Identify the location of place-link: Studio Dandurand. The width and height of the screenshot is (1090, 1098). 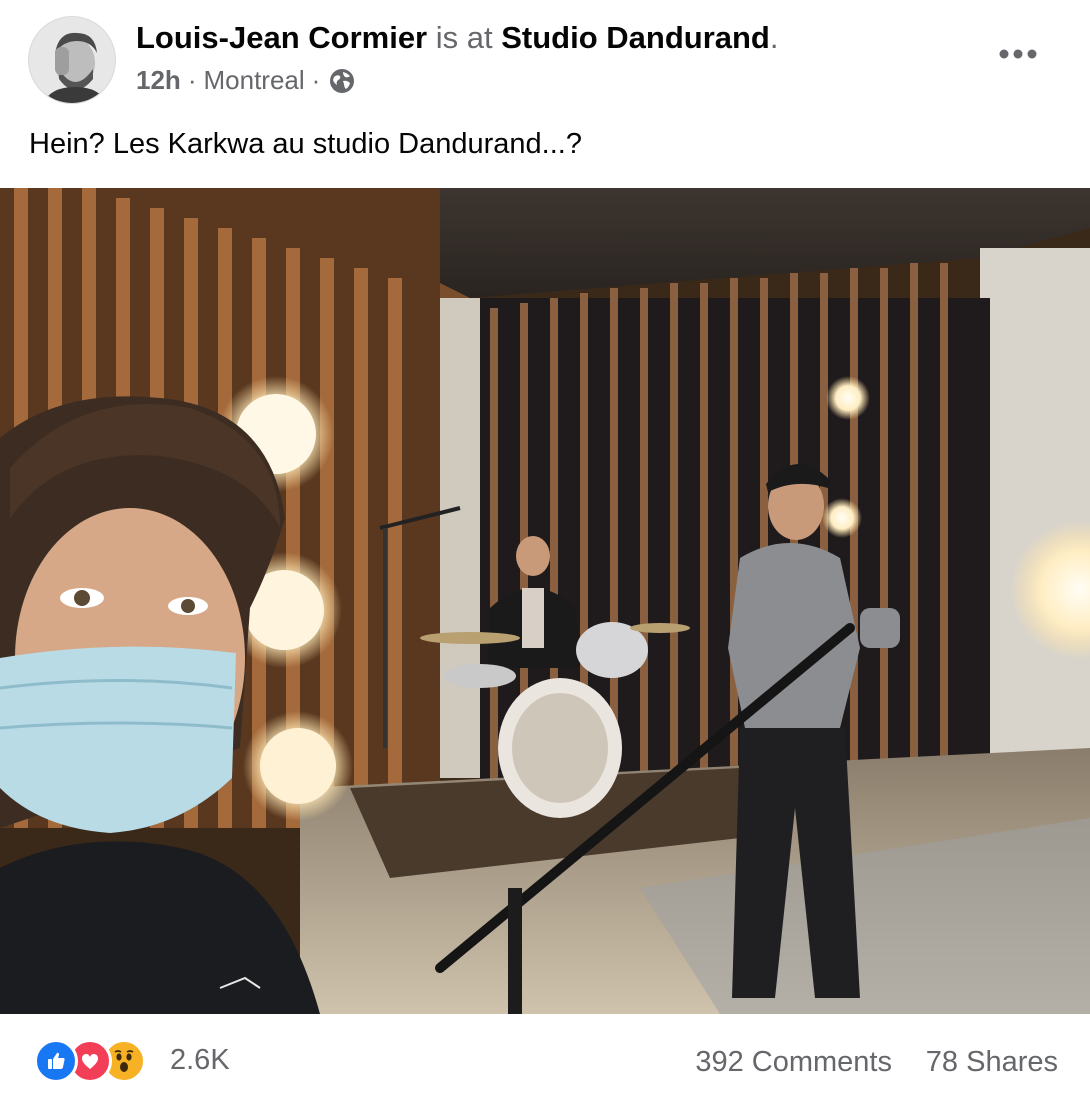
(635, 37).